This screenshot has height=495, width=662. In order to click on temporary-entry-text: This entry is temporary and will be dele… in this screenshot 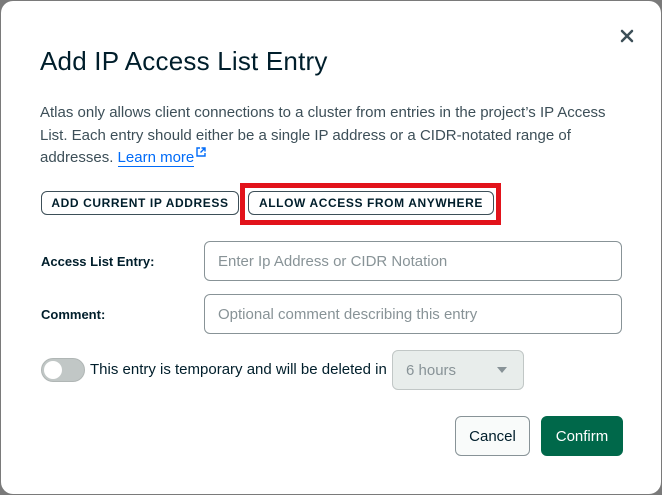, I will do `click(238, 369)`.